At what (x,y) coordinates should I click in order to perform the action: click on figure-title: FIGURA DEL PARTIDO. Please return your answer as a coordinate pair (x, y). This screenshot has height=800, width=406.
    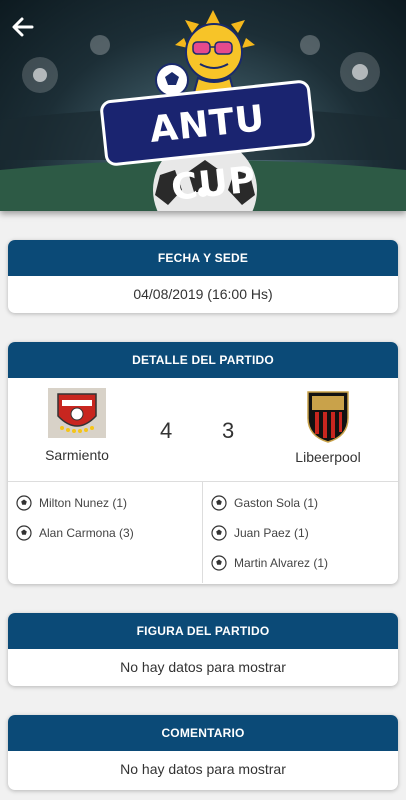
    Looking at the image, I should click on (203, 631).